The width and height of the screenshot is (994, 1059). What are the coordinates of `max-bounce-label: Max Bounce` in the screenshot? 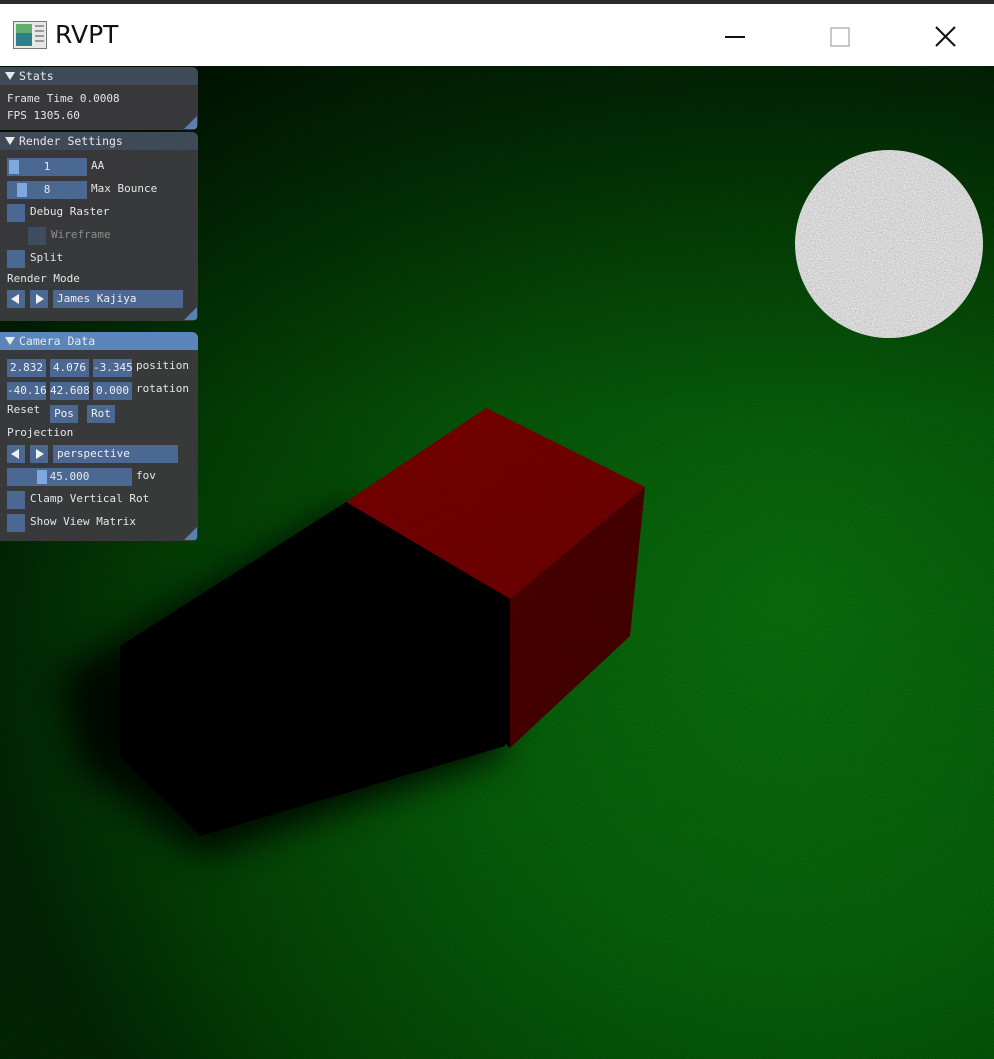 It's located at (124, 188).